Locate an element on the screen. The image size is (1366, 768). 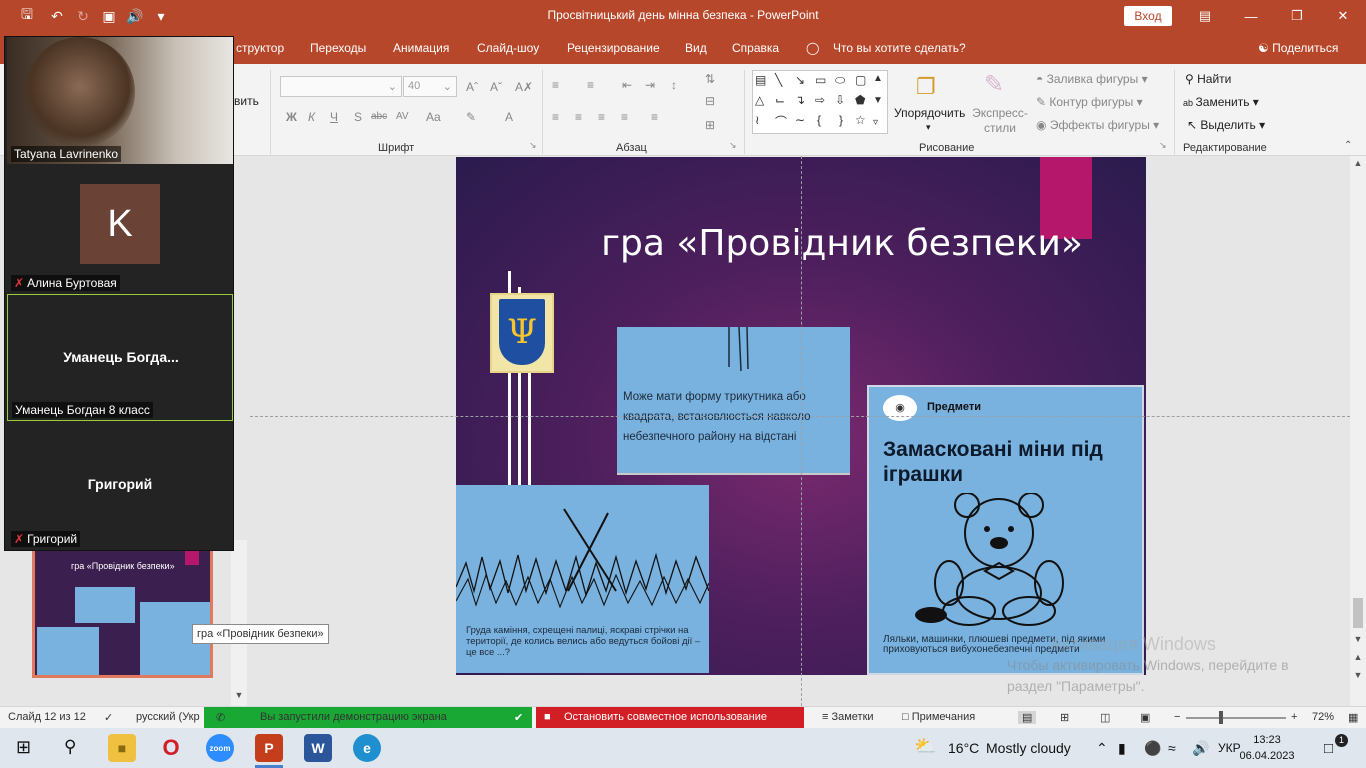
quick-styles-button: Экспресс- стили is located at coordinates (1000, 121).